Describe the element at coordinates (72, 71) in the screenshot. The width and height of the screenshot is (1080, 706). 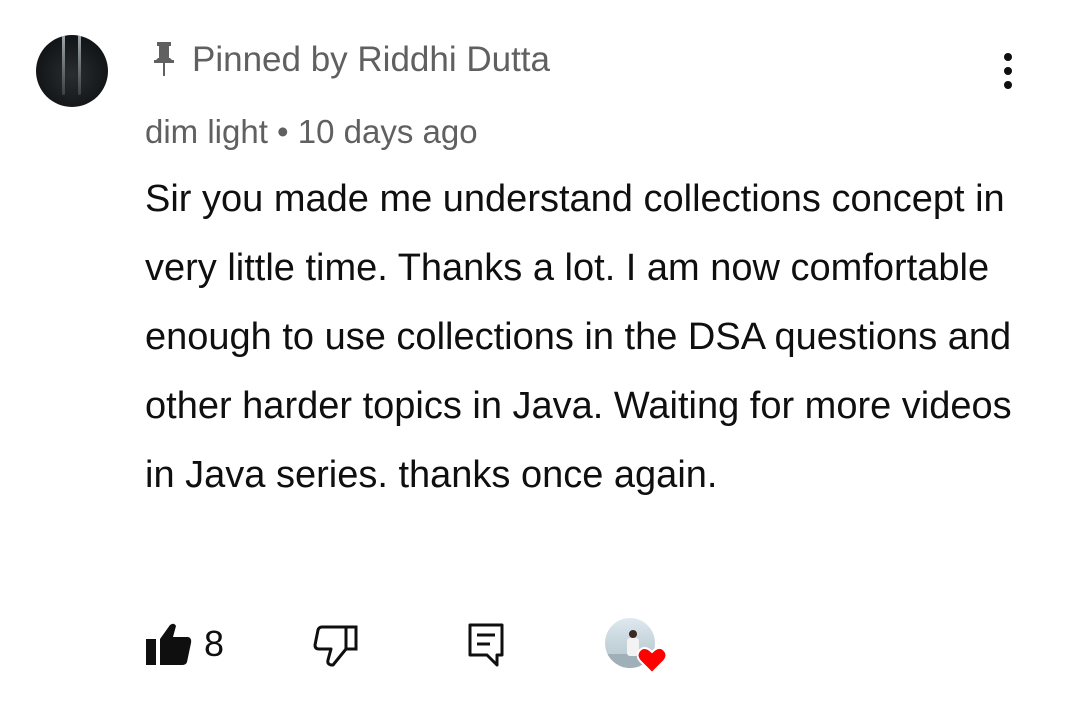
I see `commenter-avatar` at that location.